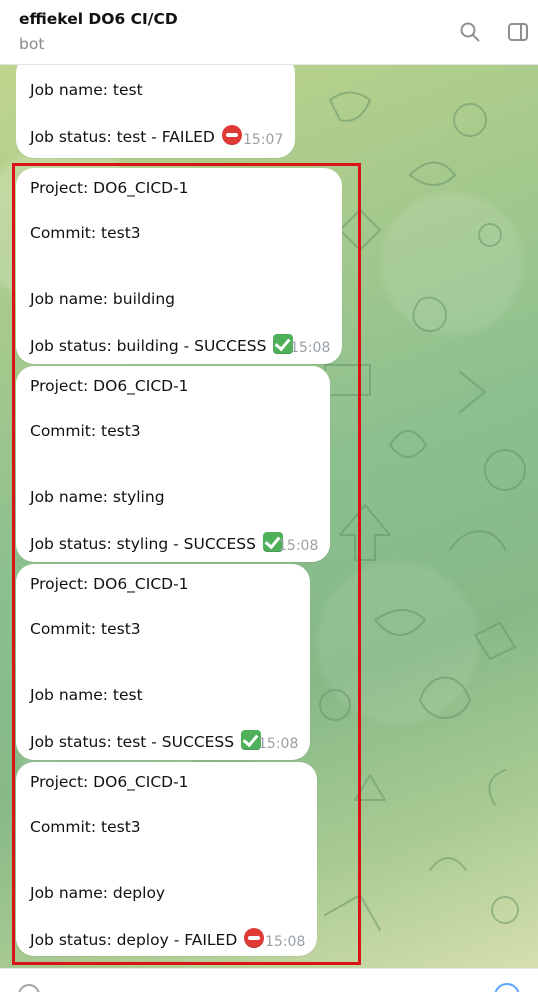  I want to click on job-status-text: Job status: styling - SUCCESS, so click(143, 544).